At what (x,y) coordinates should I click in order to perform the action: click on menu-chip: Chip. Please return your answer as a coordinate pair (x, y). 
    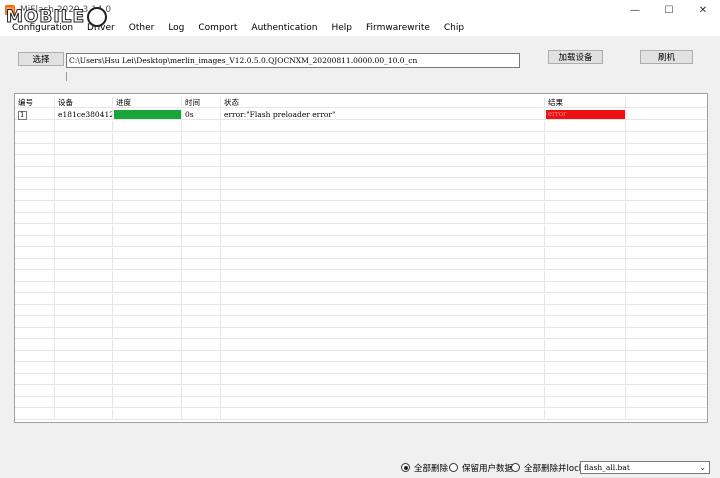
    Looking at the image, I should click on (454, 28).